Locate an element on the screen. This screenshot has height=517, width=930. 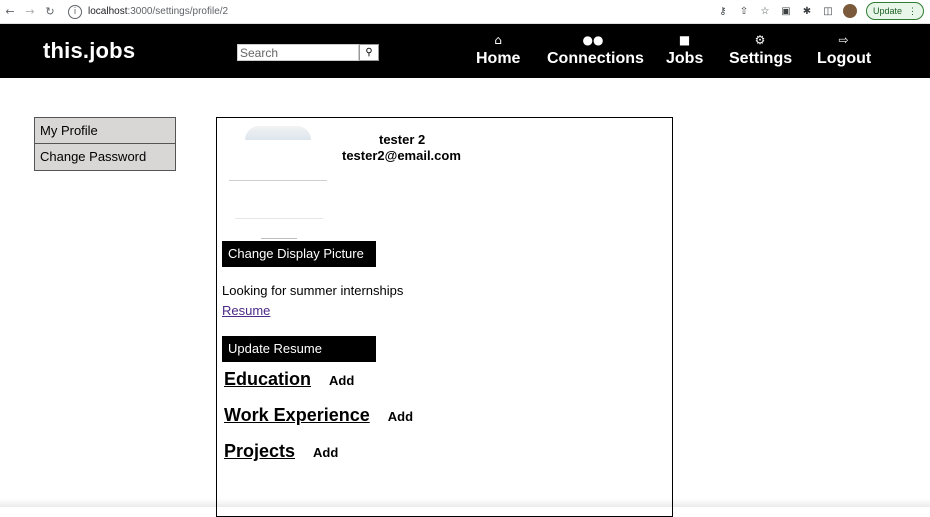
display-picture-image is located at coordinates (278, 133).